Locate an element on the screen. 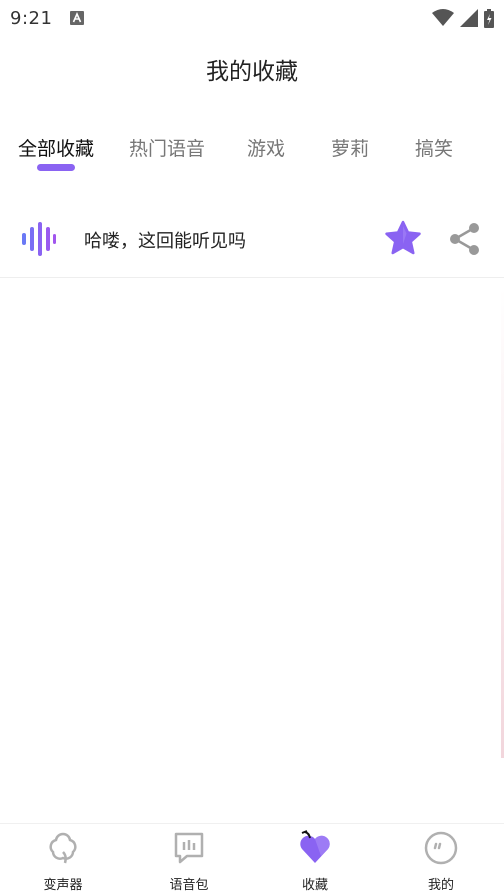 The width and height of the screenshot is (504, 896). tab-funny: 搞笑 is located at coordinates (434, 147).